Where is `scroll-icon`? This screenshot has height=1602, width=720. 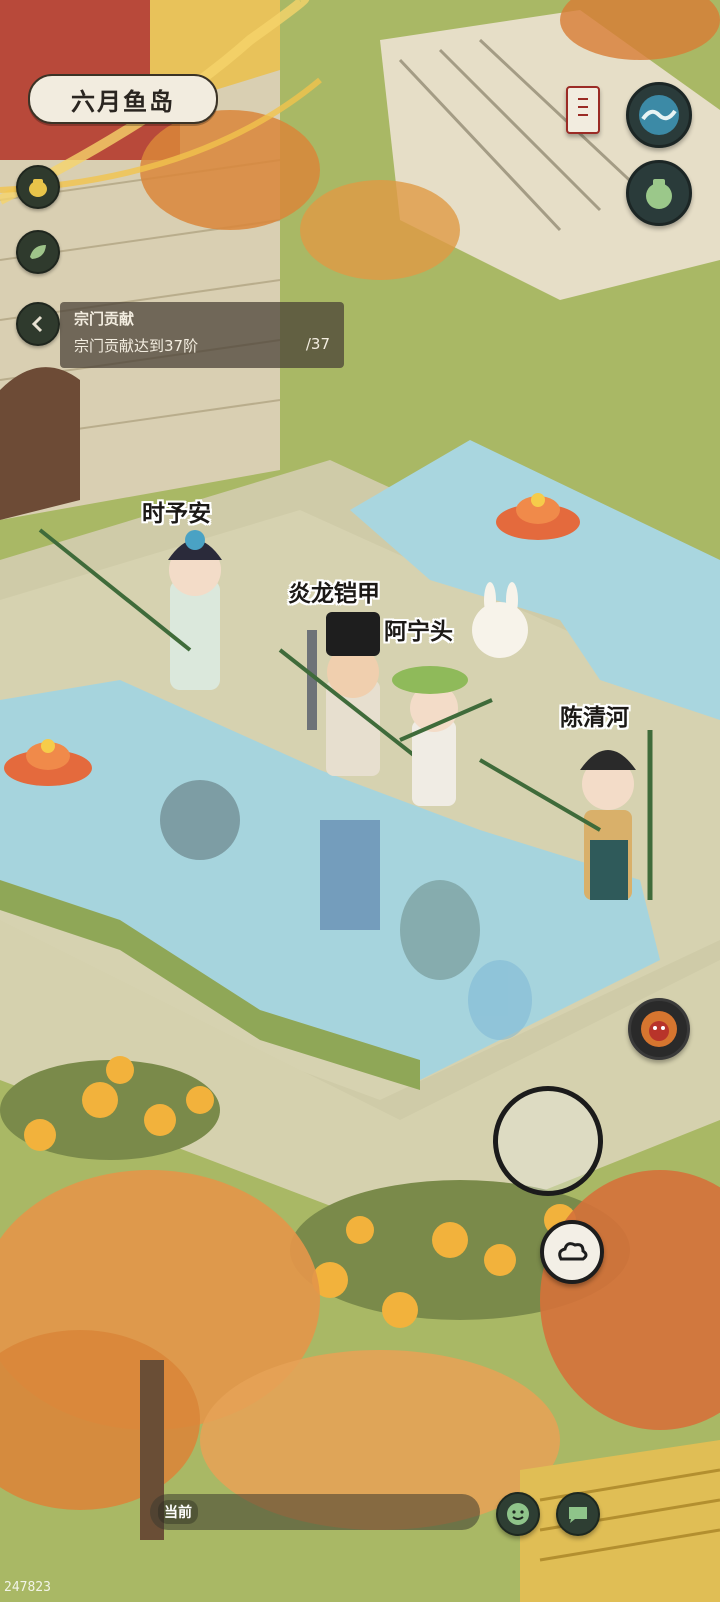 scroll-icon is located at coordinates (583, 107).